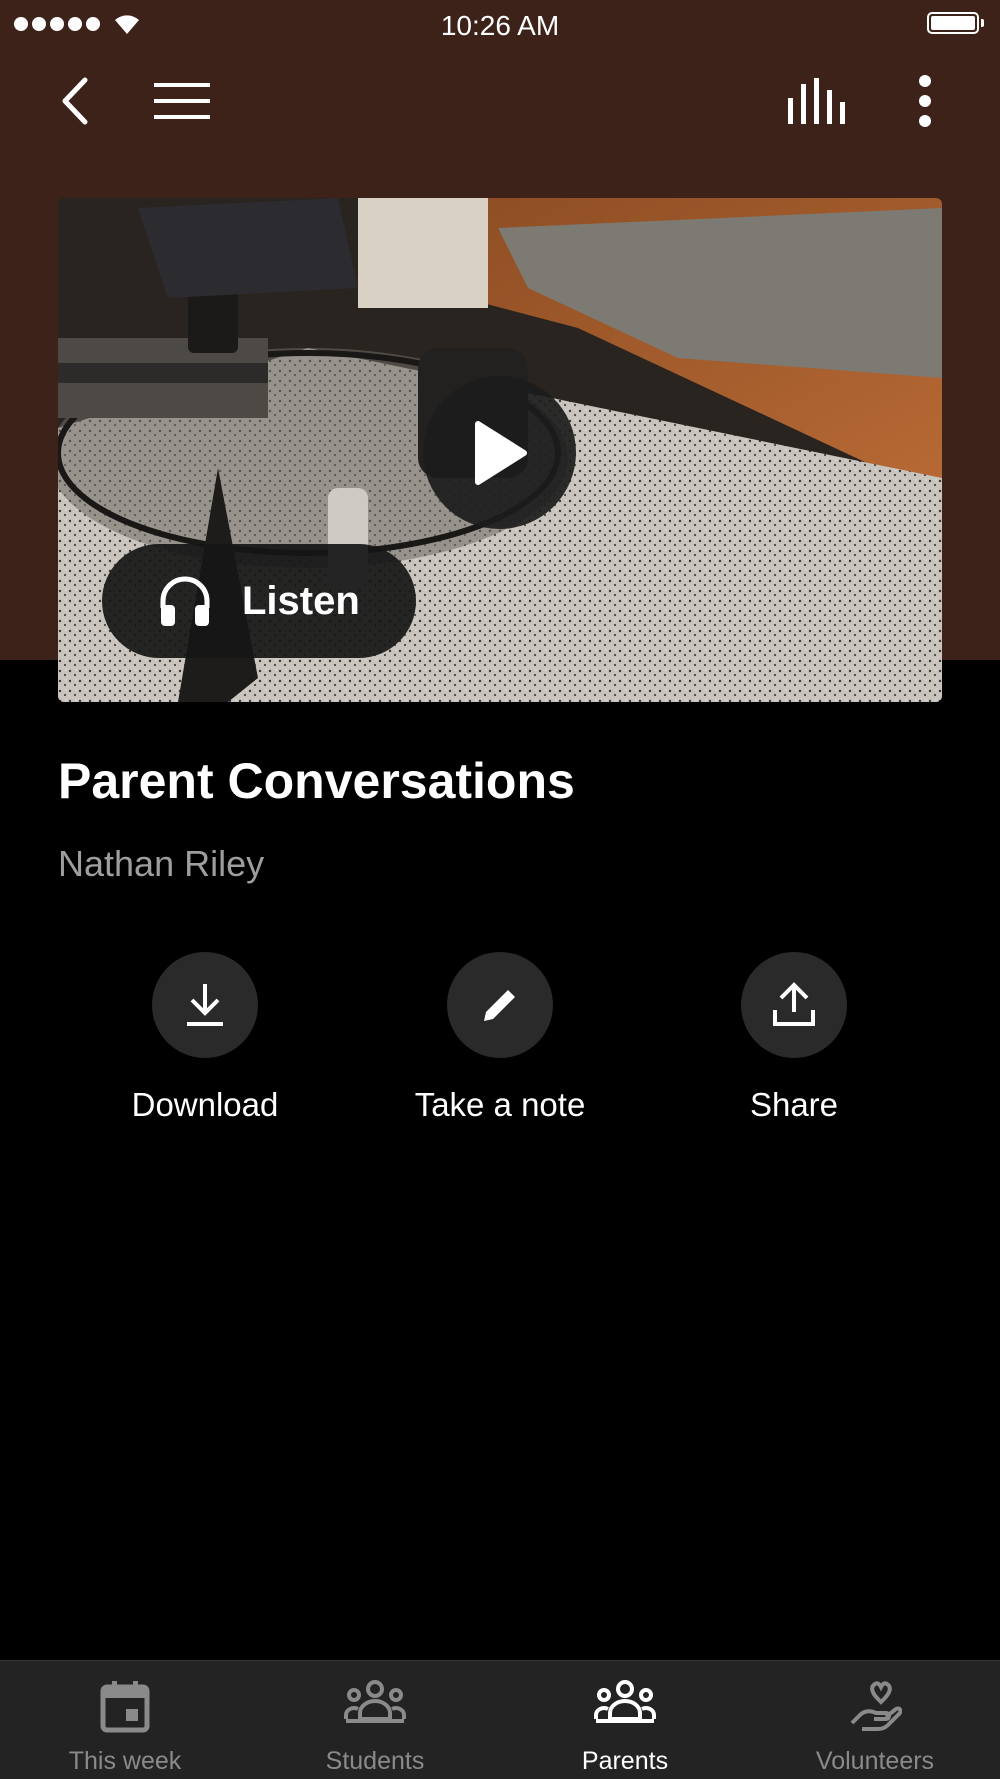 This screenshot has height=1779, width=1000. I want to click on download-icon, so click(205, 1005).